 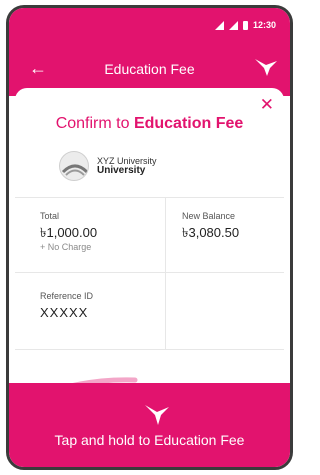 I want to click on new-balance-value: ৳3,080.50, so click(x=211, y=232).